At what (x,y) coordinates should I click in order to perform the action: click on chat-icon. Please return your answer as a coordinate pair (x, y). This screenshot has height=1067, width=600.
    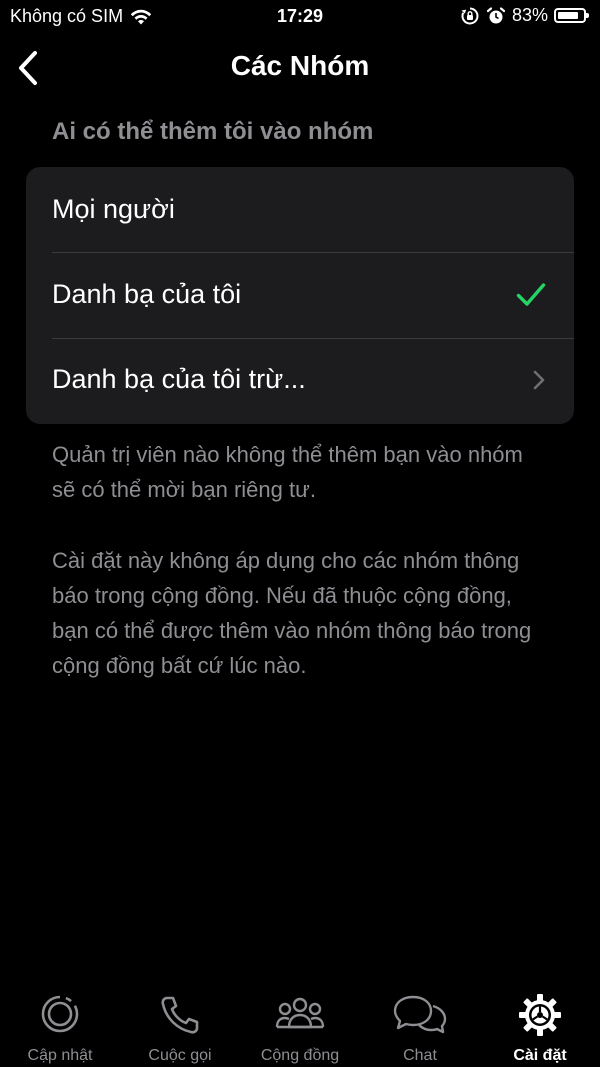
    Looking at the image, I should click on (420, 1014).